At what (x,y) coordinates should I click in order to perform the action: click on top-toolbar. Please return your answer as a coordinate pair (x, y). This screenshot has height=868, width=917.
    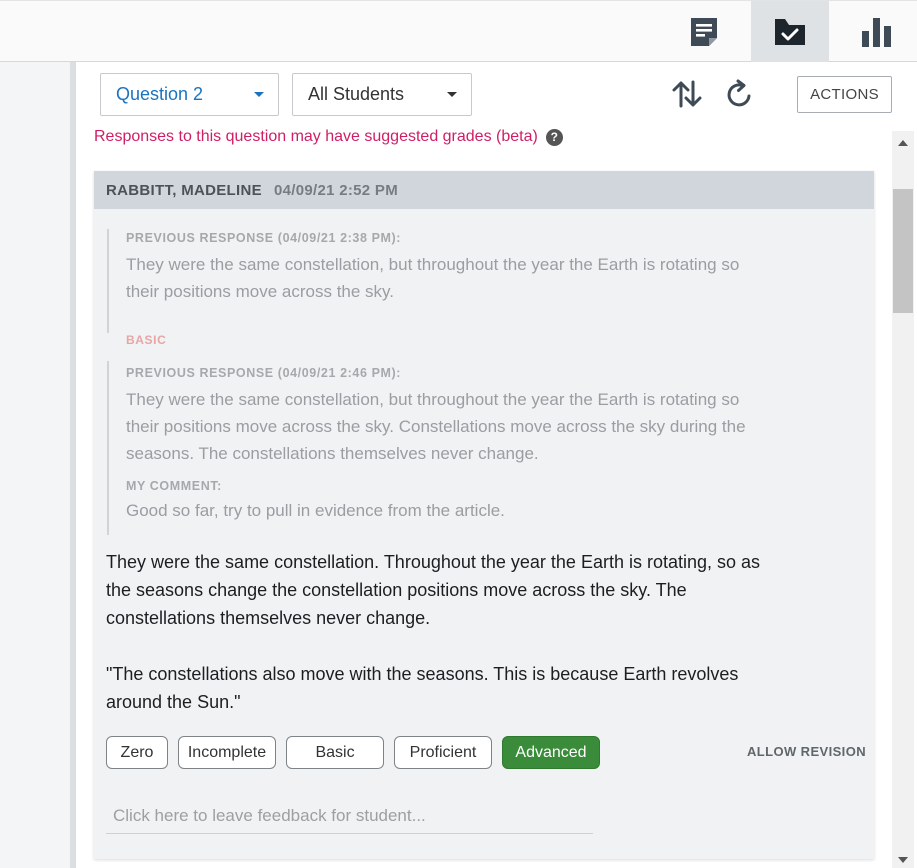
    Looking at the image, I should click on (458, 31).